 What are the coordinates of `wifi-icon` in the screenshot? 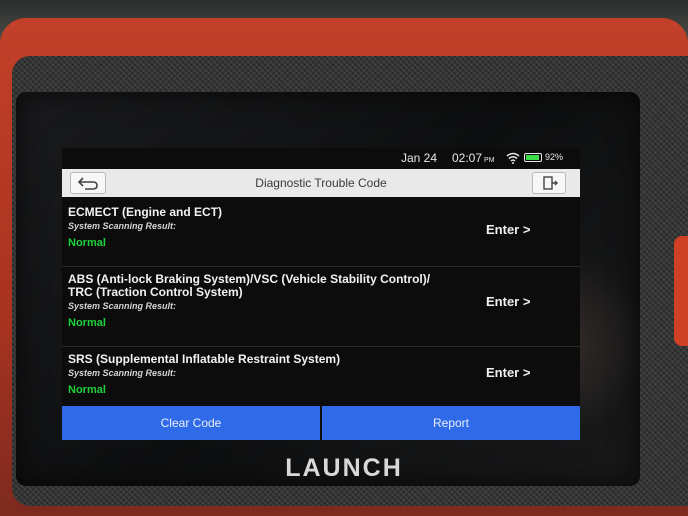 It's located at (513, 158).